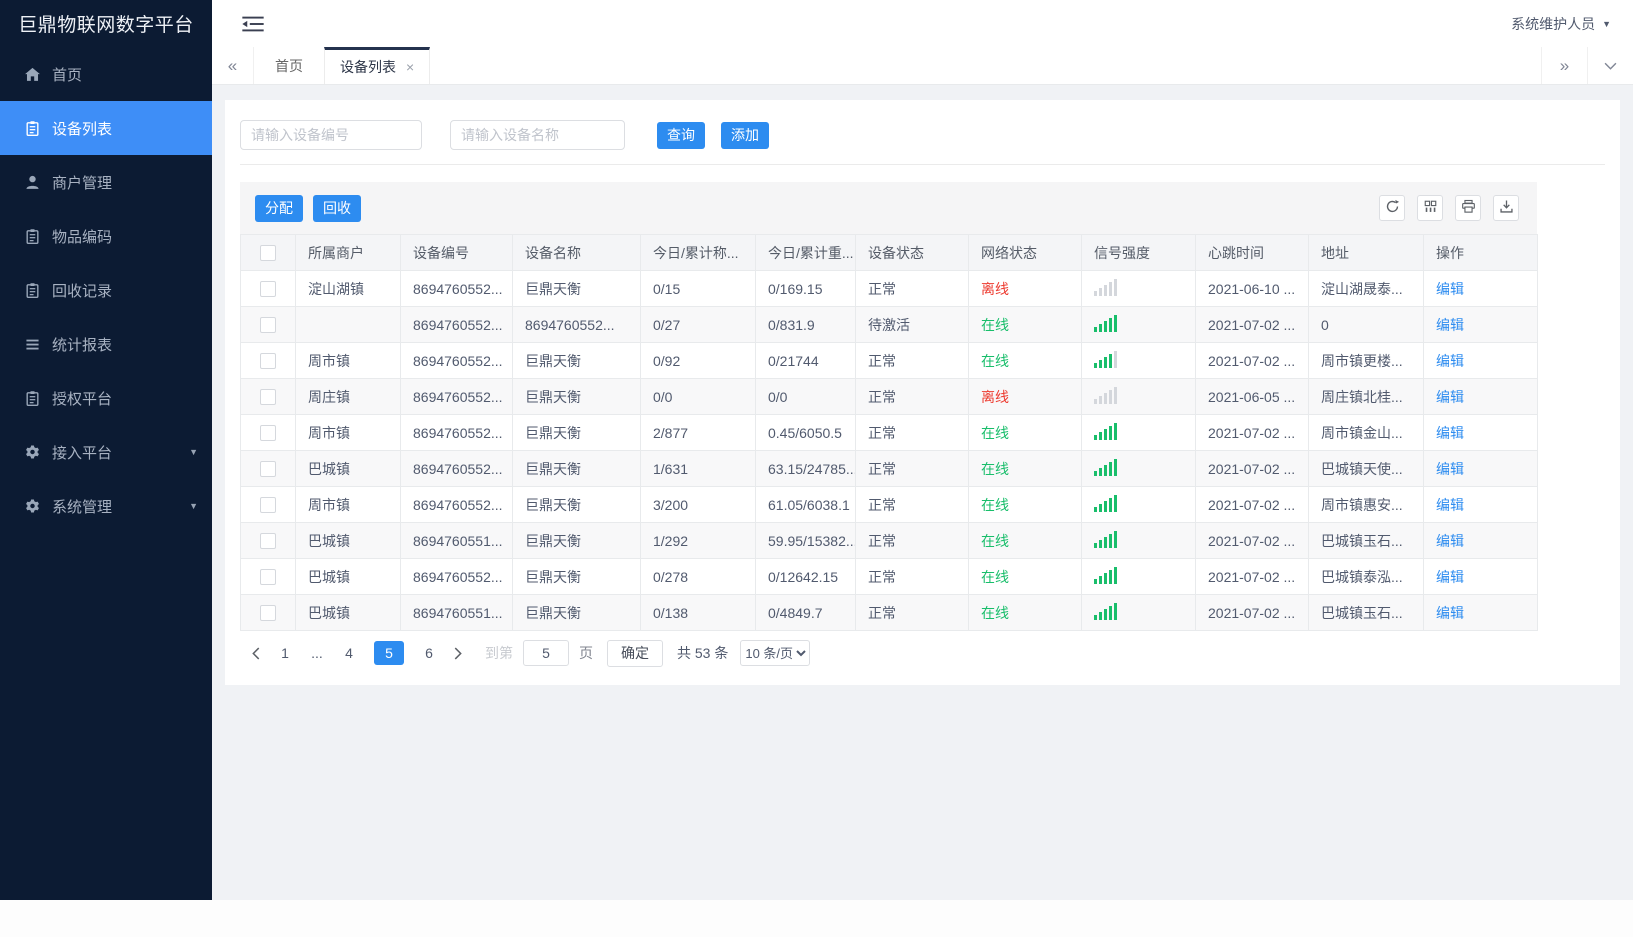  Describe the element at coordinates (67, 75) in the screenshot. I see `sidebar-item-label: 首页` at that location.